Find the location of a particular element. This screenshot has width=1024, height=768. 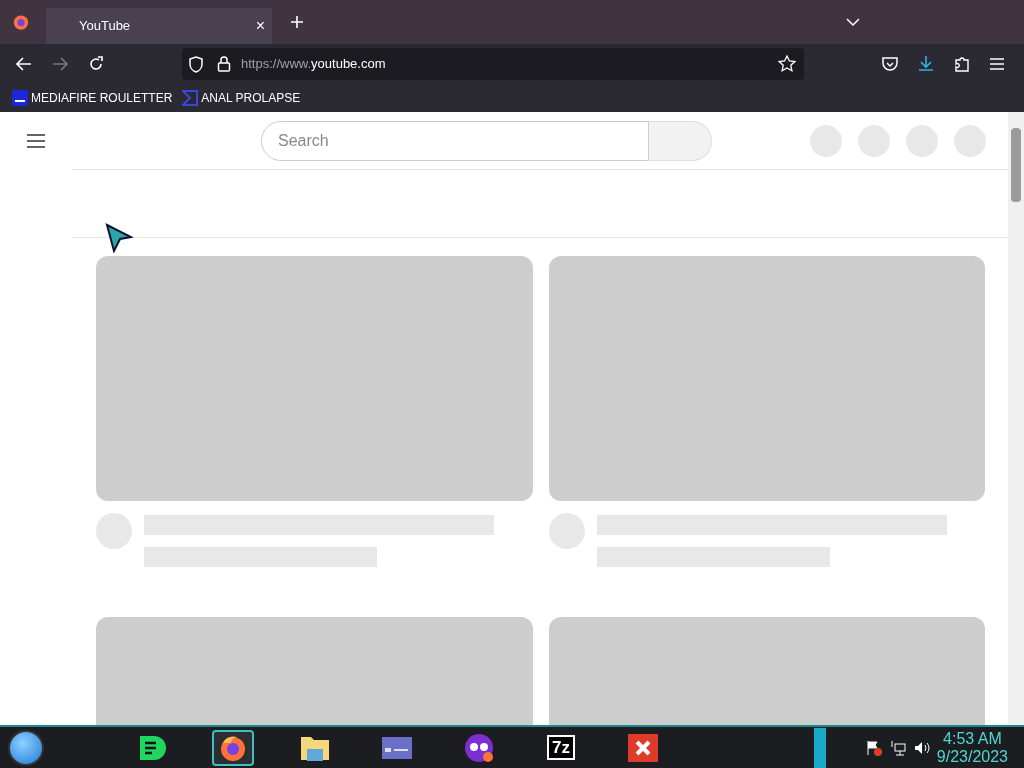

search-field: Search is located at coordinates (455, 140).